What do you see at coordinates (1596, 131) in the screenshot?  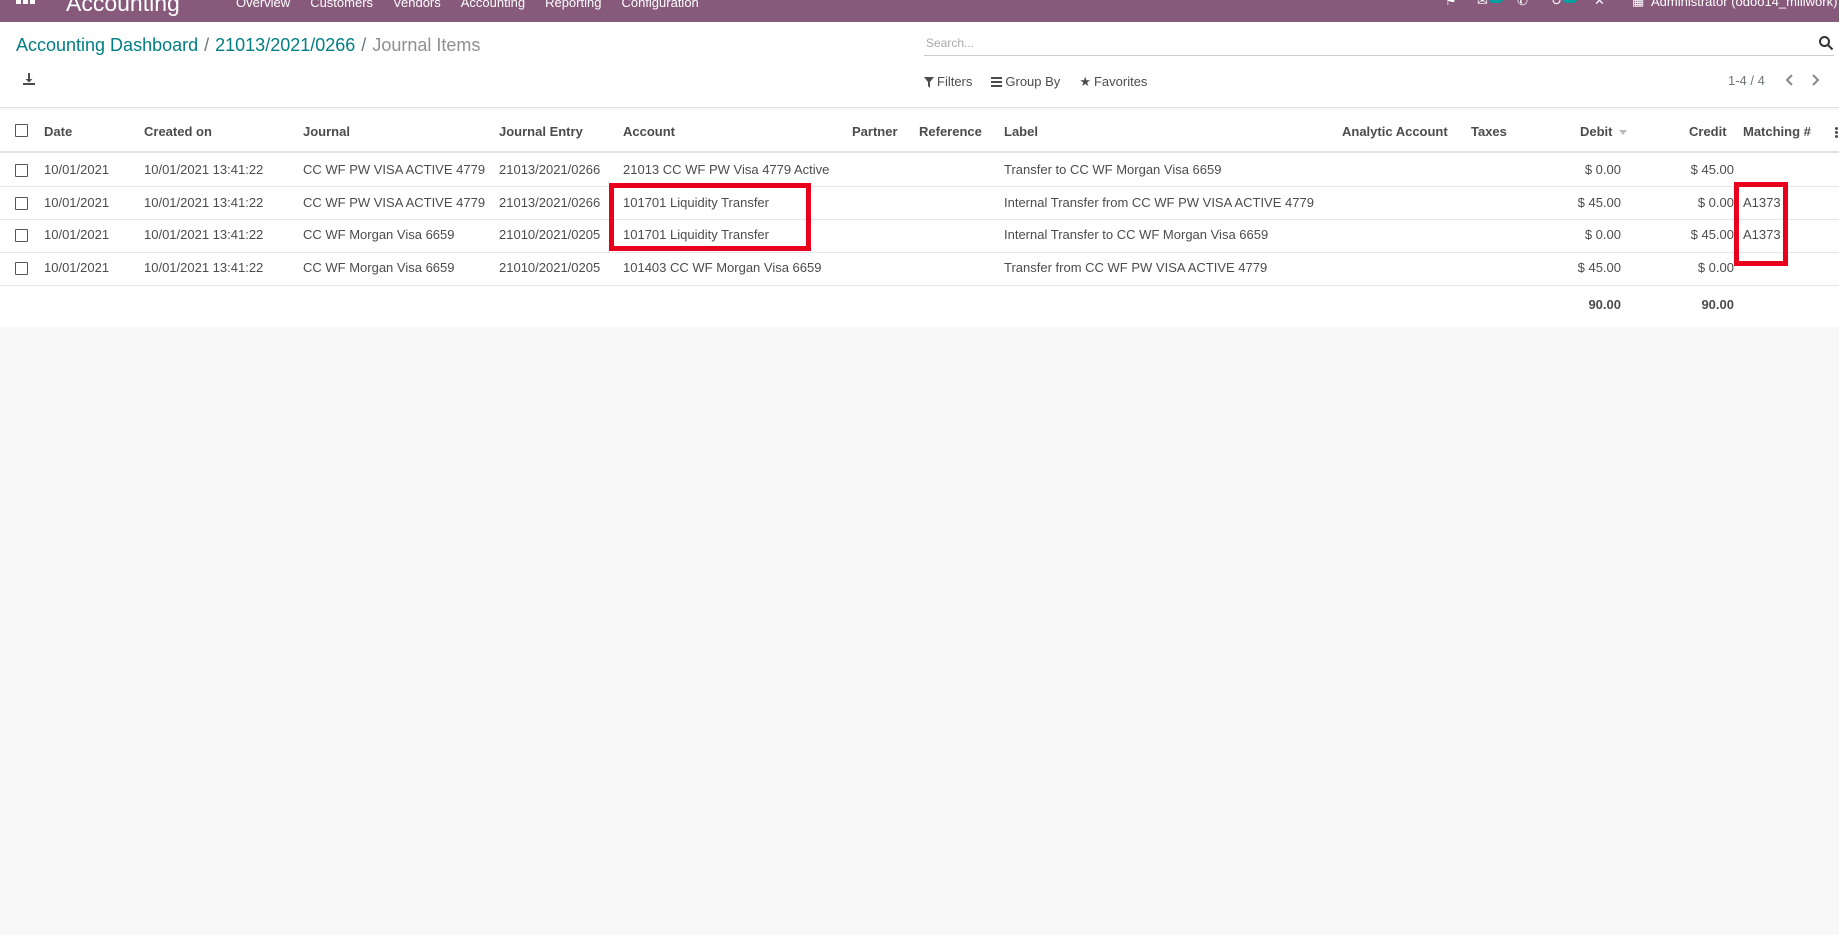 I see `col-debit-label: Debit` at bounding box center [1596, 131].